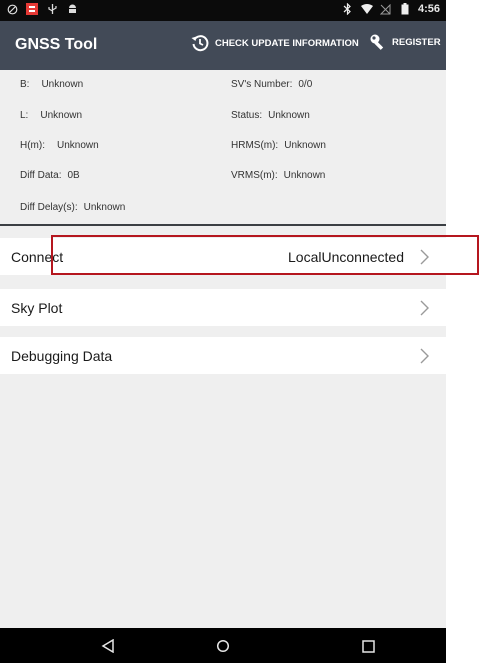  I want to click on usb-icon, so click(52, 9).